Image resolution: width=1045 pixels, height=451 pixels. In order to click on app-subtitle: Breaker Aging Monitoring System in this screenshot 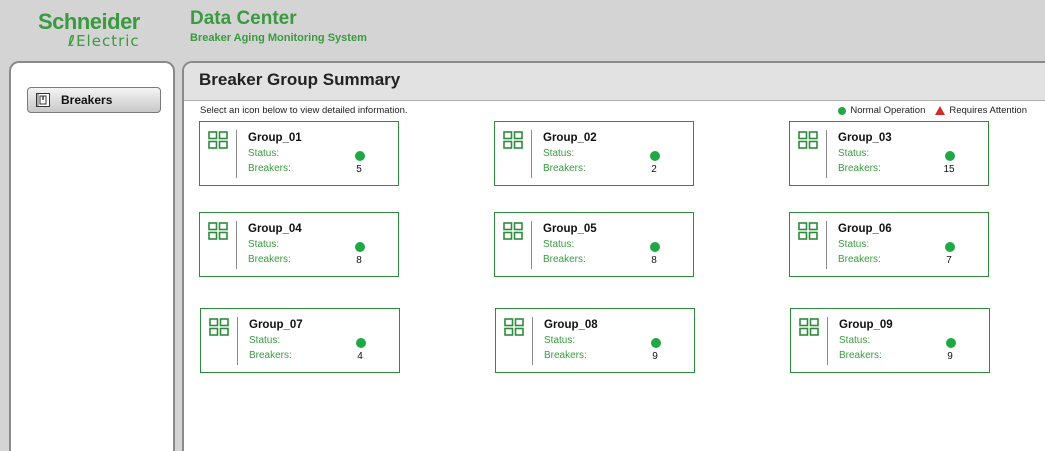, I will do `click(278, 38)`.